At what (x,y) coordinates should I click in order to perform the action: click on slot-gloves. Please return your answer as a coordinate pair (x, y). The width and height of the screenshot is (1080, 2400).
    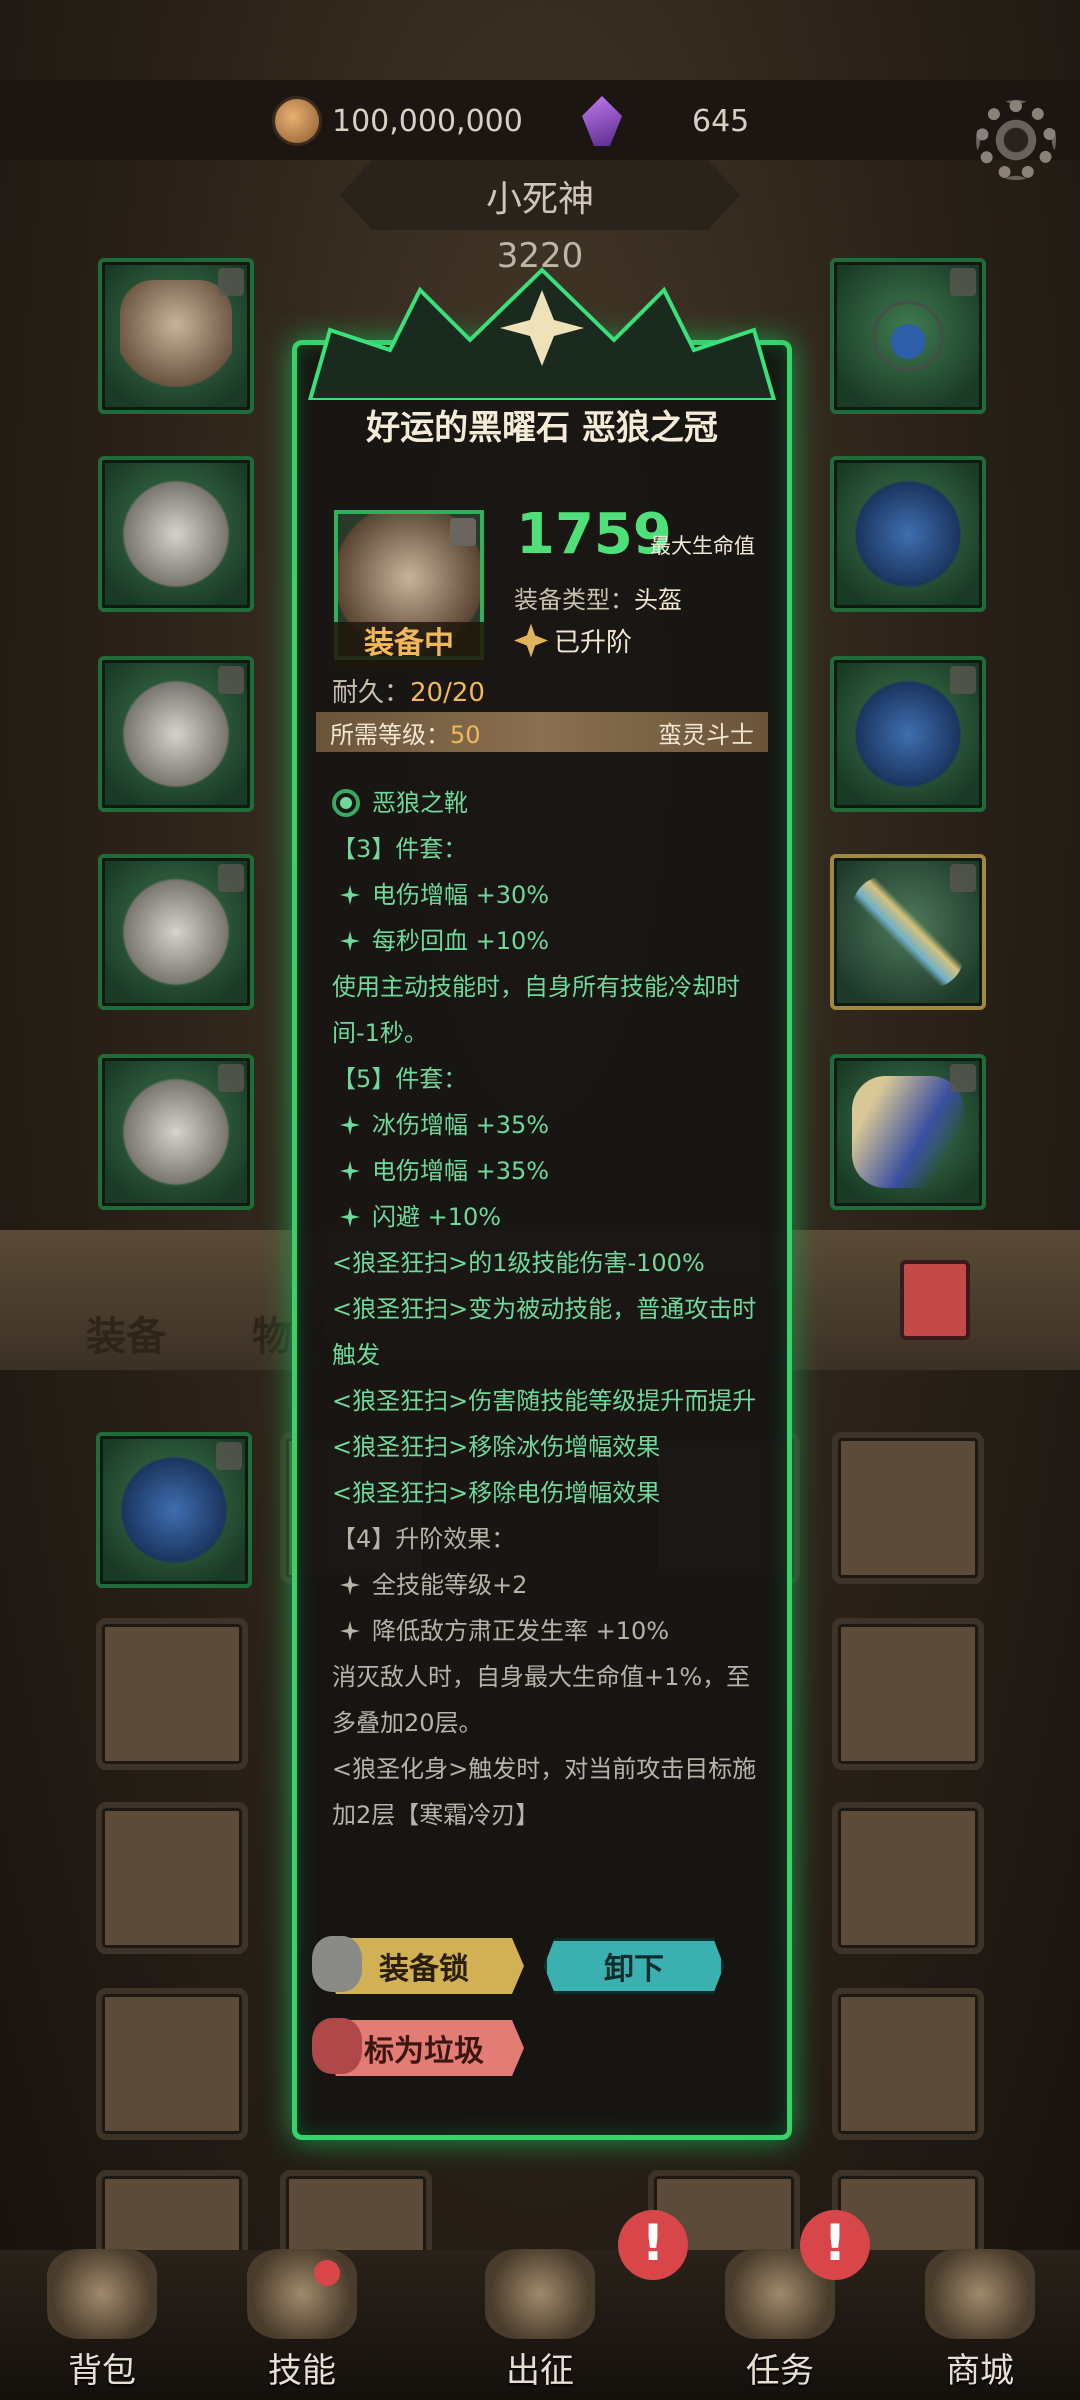
    Looking at the image, I should click on (176, 734).